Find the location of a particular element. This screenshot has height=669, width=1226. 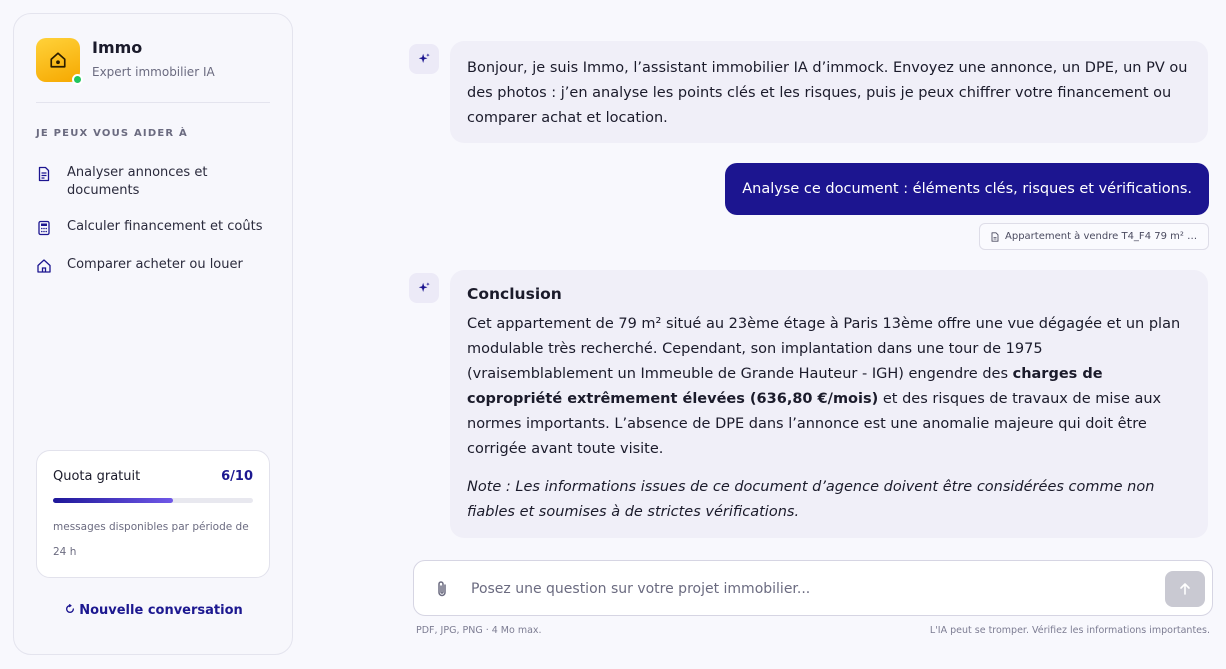

online-status-dot is located at coordinates (77, 79).